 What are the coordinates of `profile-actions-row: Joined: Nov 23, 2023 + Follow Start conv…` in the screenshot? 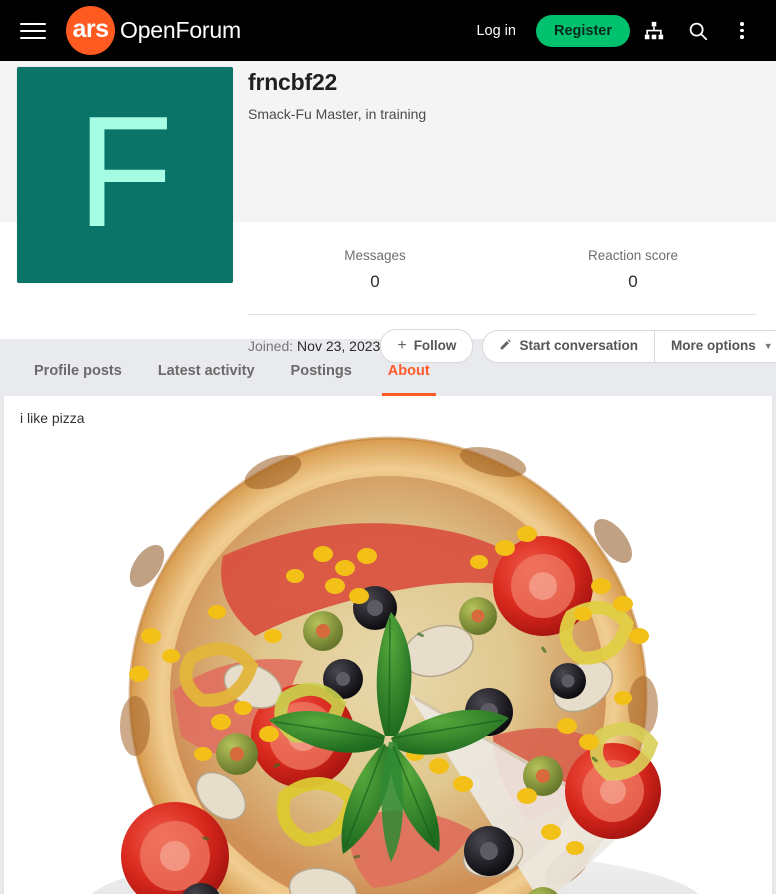 It's located at (512, 339).